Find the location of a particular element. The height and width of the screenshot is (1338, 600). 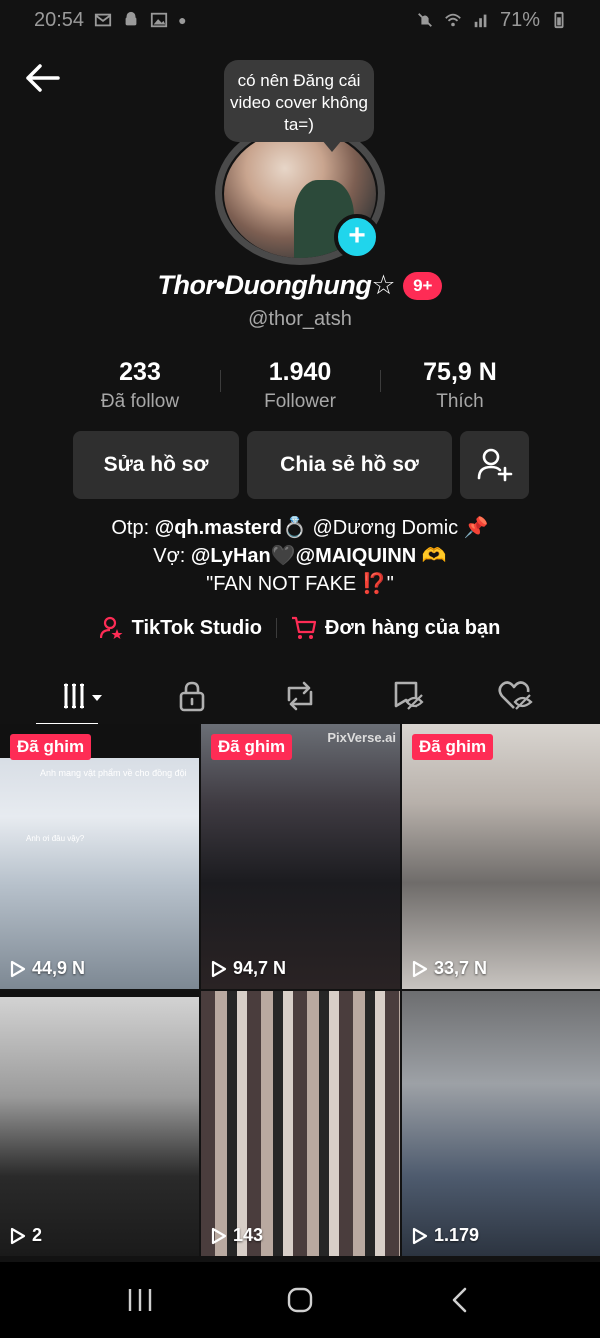

signal-icon is located at coordinates (480, 21).